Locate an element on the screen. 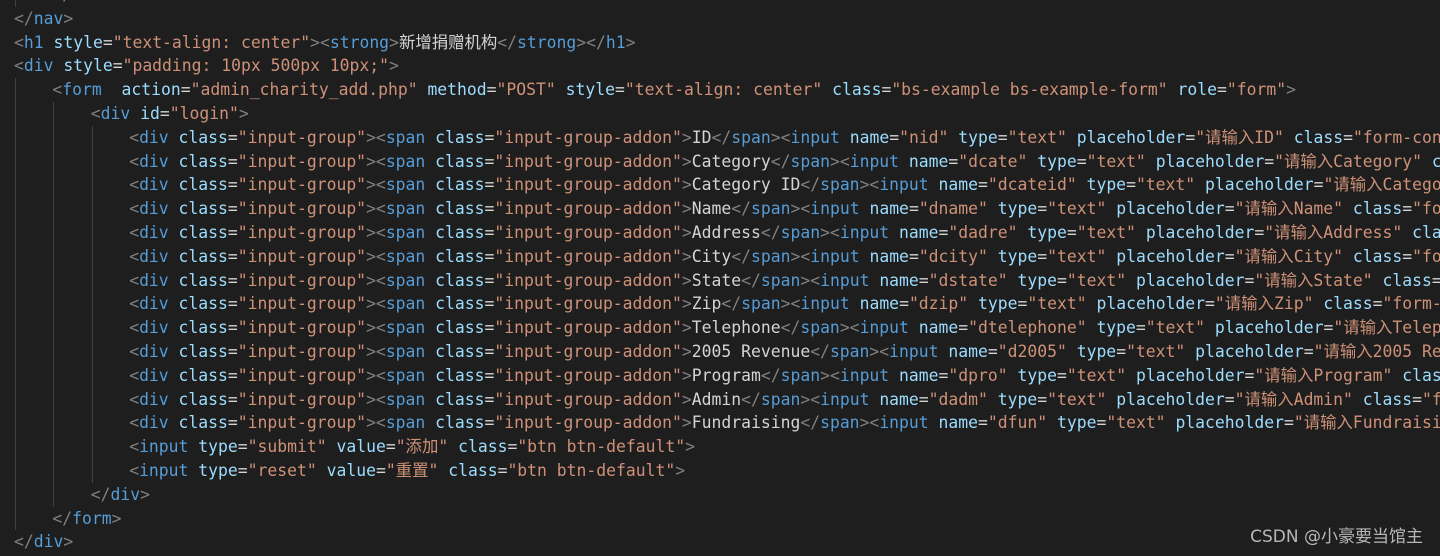 The width and height of the screenshot is (1440, 556). code-line: <div style="padding: 10px 500px 10px;"> is located at coordinates (727, 66).